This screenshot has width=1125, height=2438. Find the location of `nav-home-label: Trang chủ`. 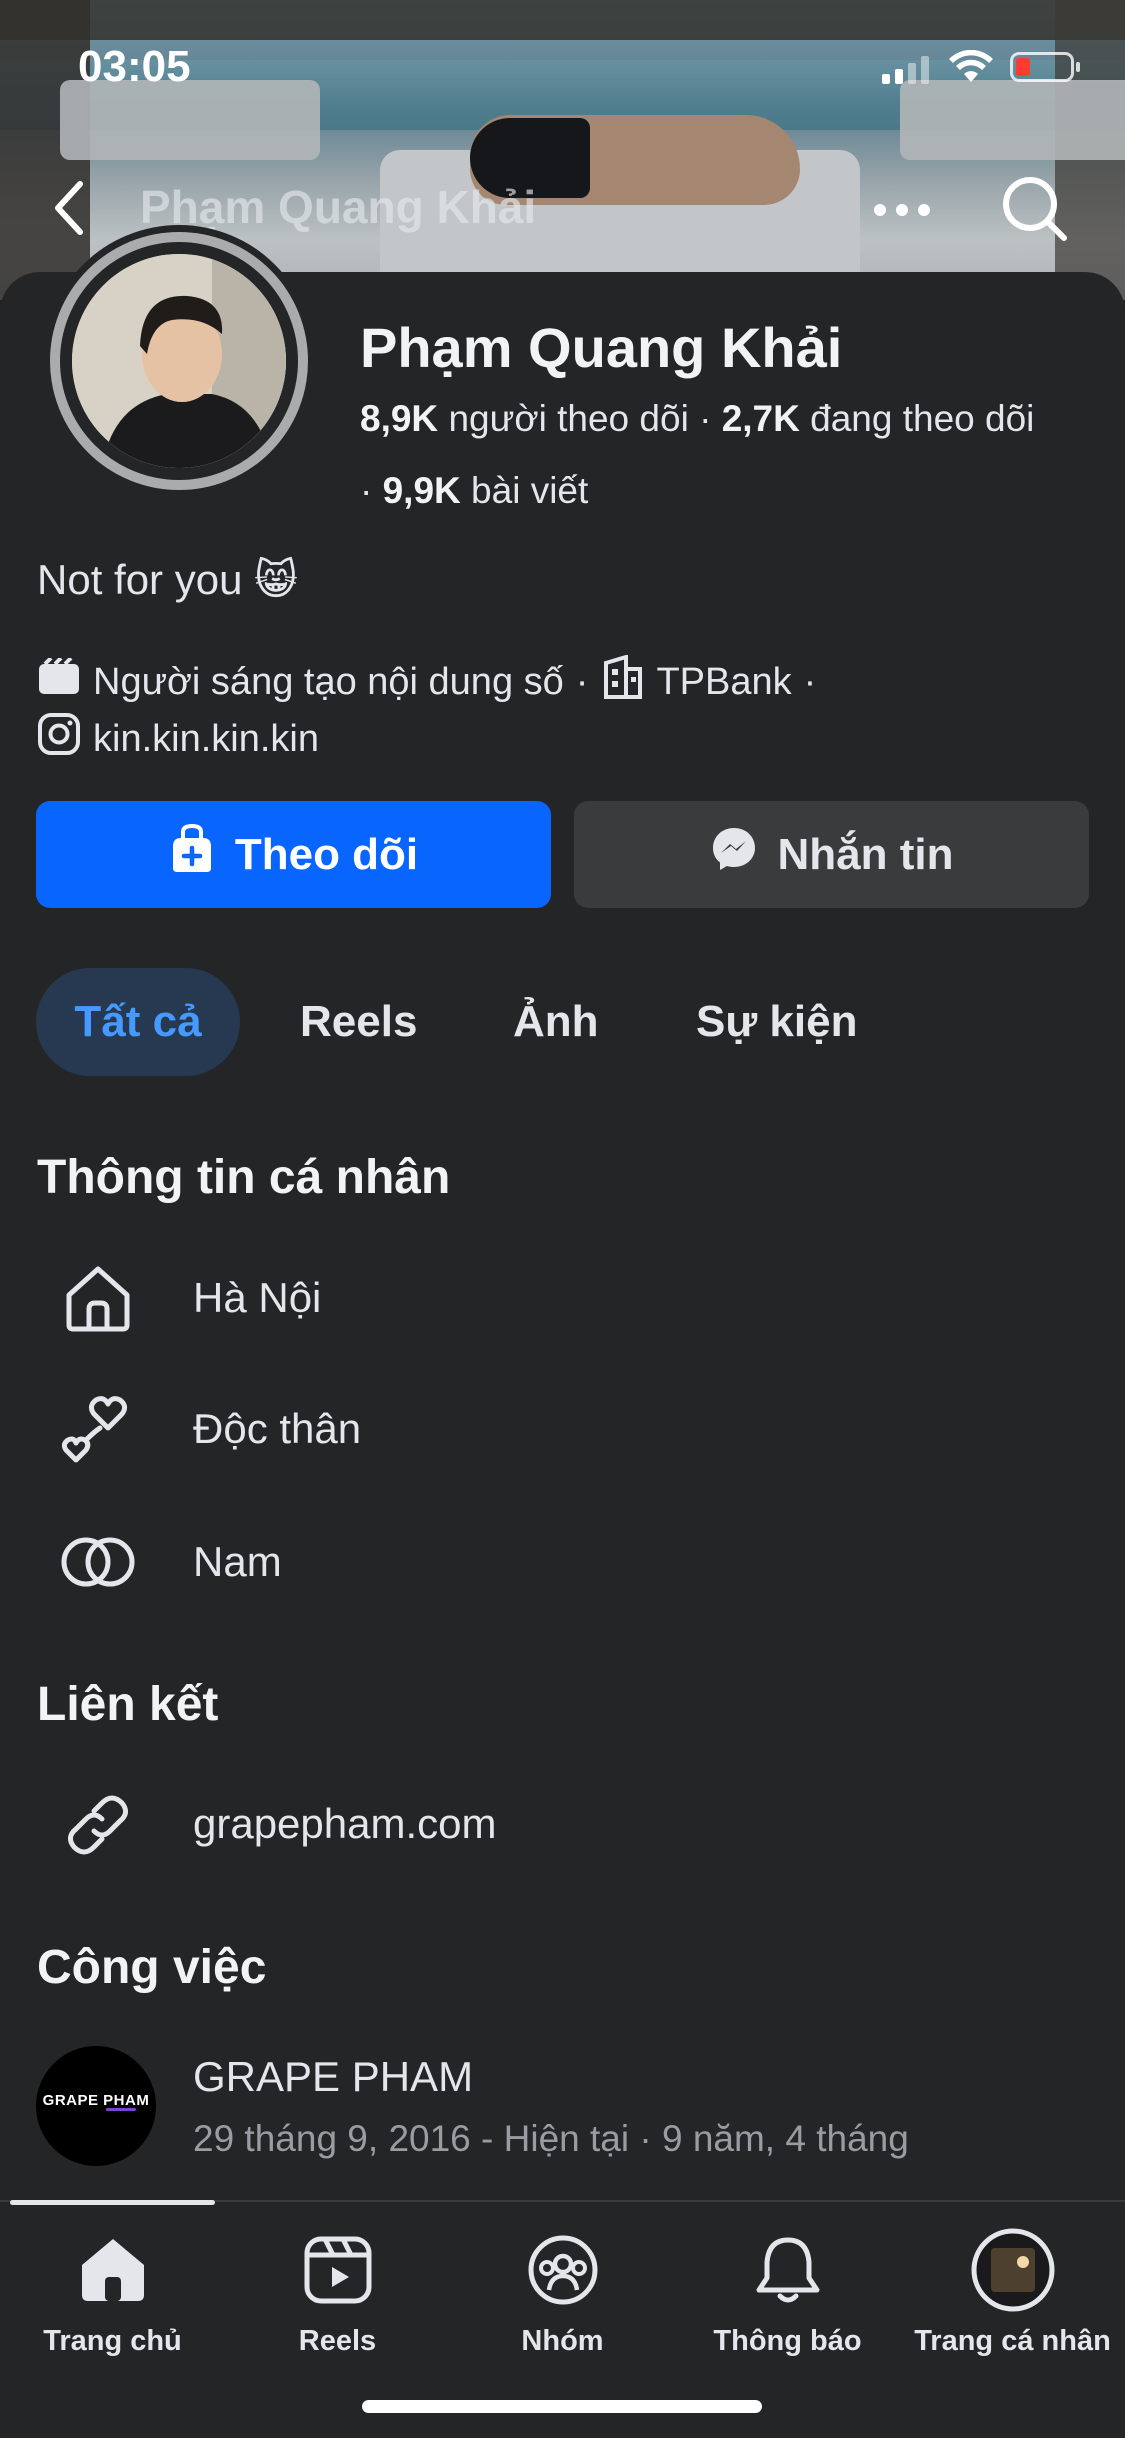

nav-home-label: Trang chủ is located at coordinates (112, 2341).